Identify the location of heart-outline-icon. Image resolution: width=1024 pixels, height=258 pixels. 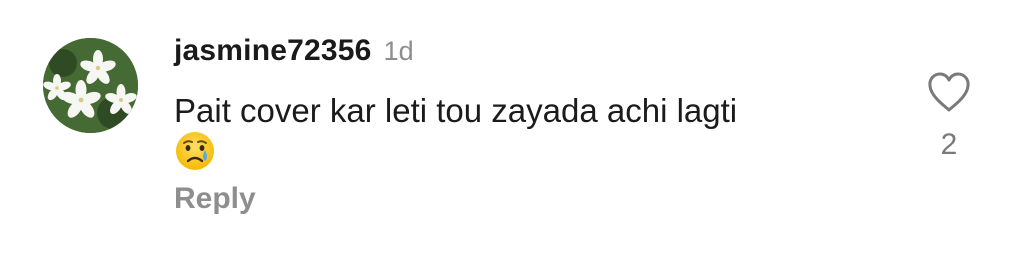
(949, 92).